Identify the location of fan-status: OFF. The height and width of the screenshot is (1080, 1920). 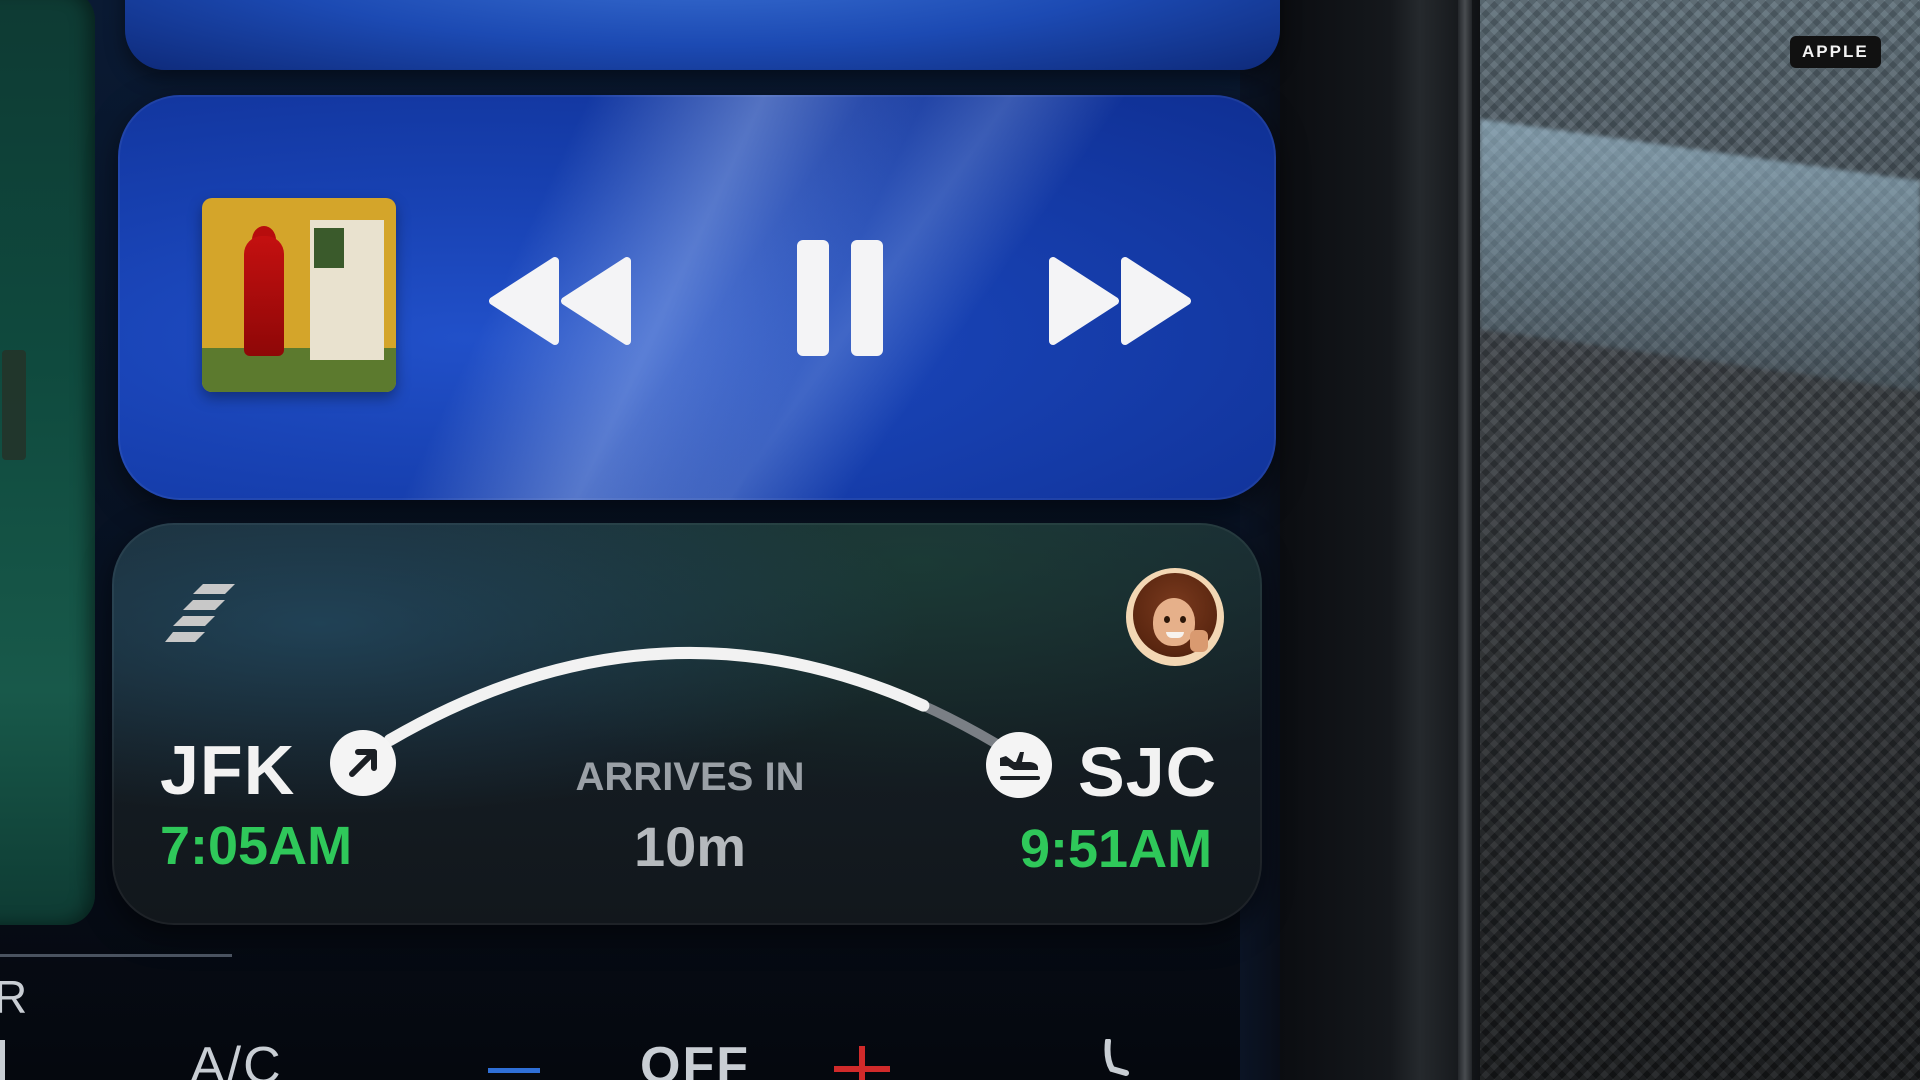
(695, 1058).